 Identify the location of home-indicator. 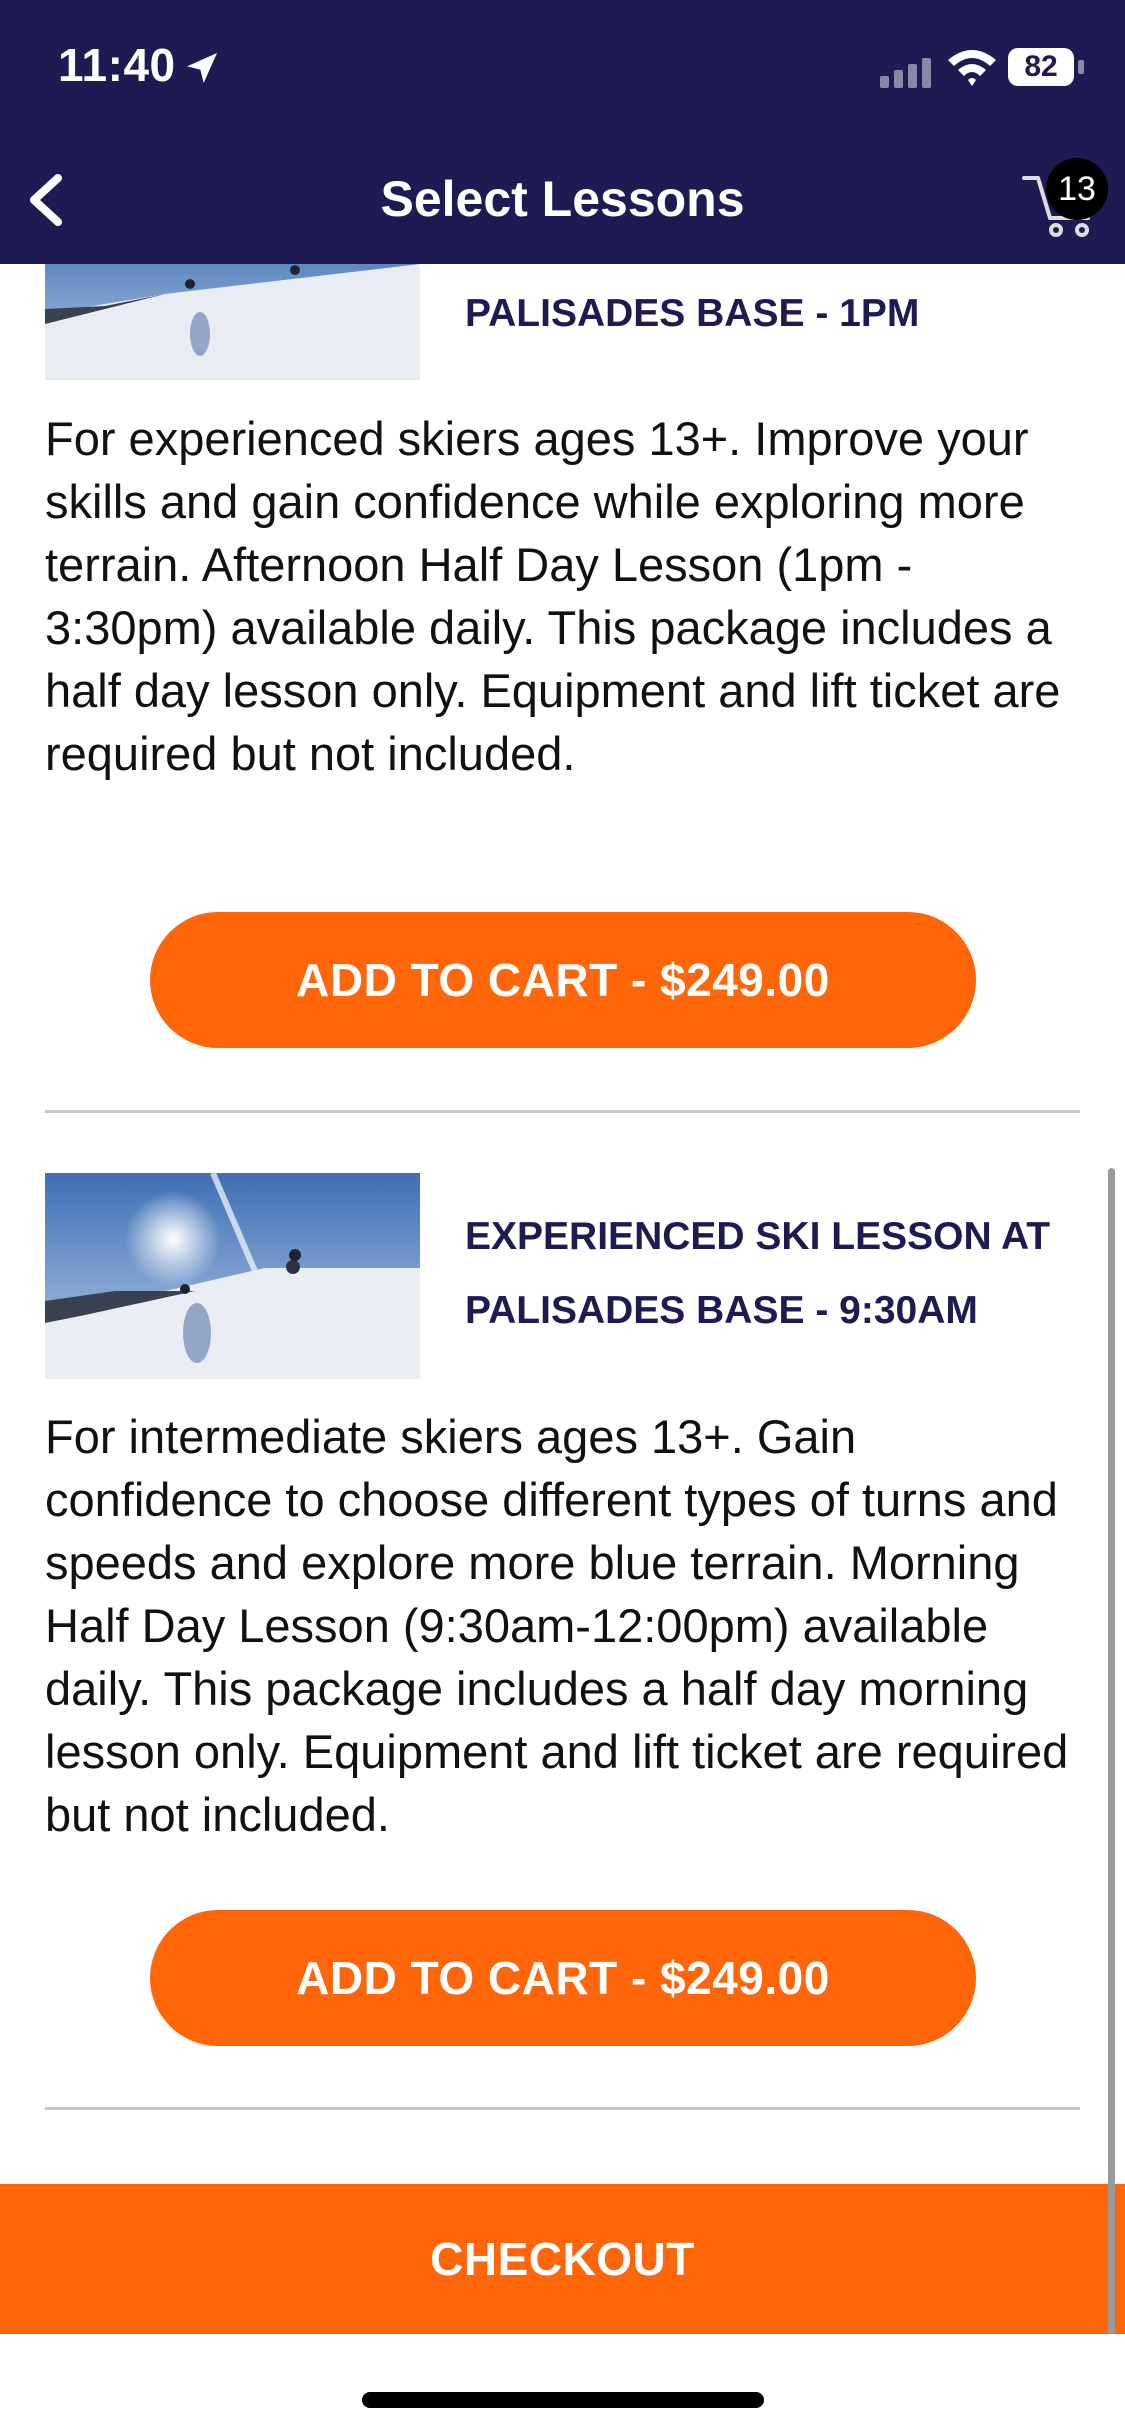
(563, 2400).